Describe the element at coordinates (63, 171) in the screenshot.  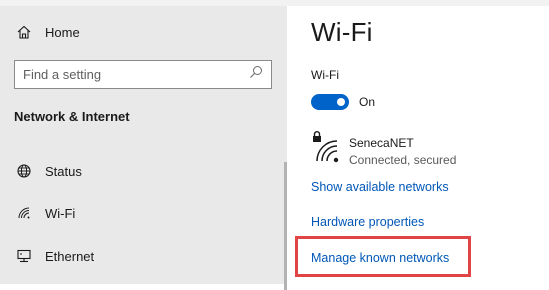
I see `sidebar-item-label: Status` at that location.